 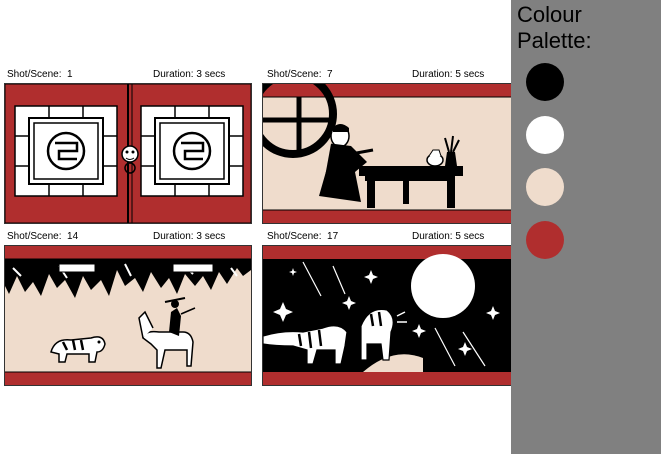 I want to click on panel-1-shot-header: Shot/Scene: 1, so click(x=40, y=75).